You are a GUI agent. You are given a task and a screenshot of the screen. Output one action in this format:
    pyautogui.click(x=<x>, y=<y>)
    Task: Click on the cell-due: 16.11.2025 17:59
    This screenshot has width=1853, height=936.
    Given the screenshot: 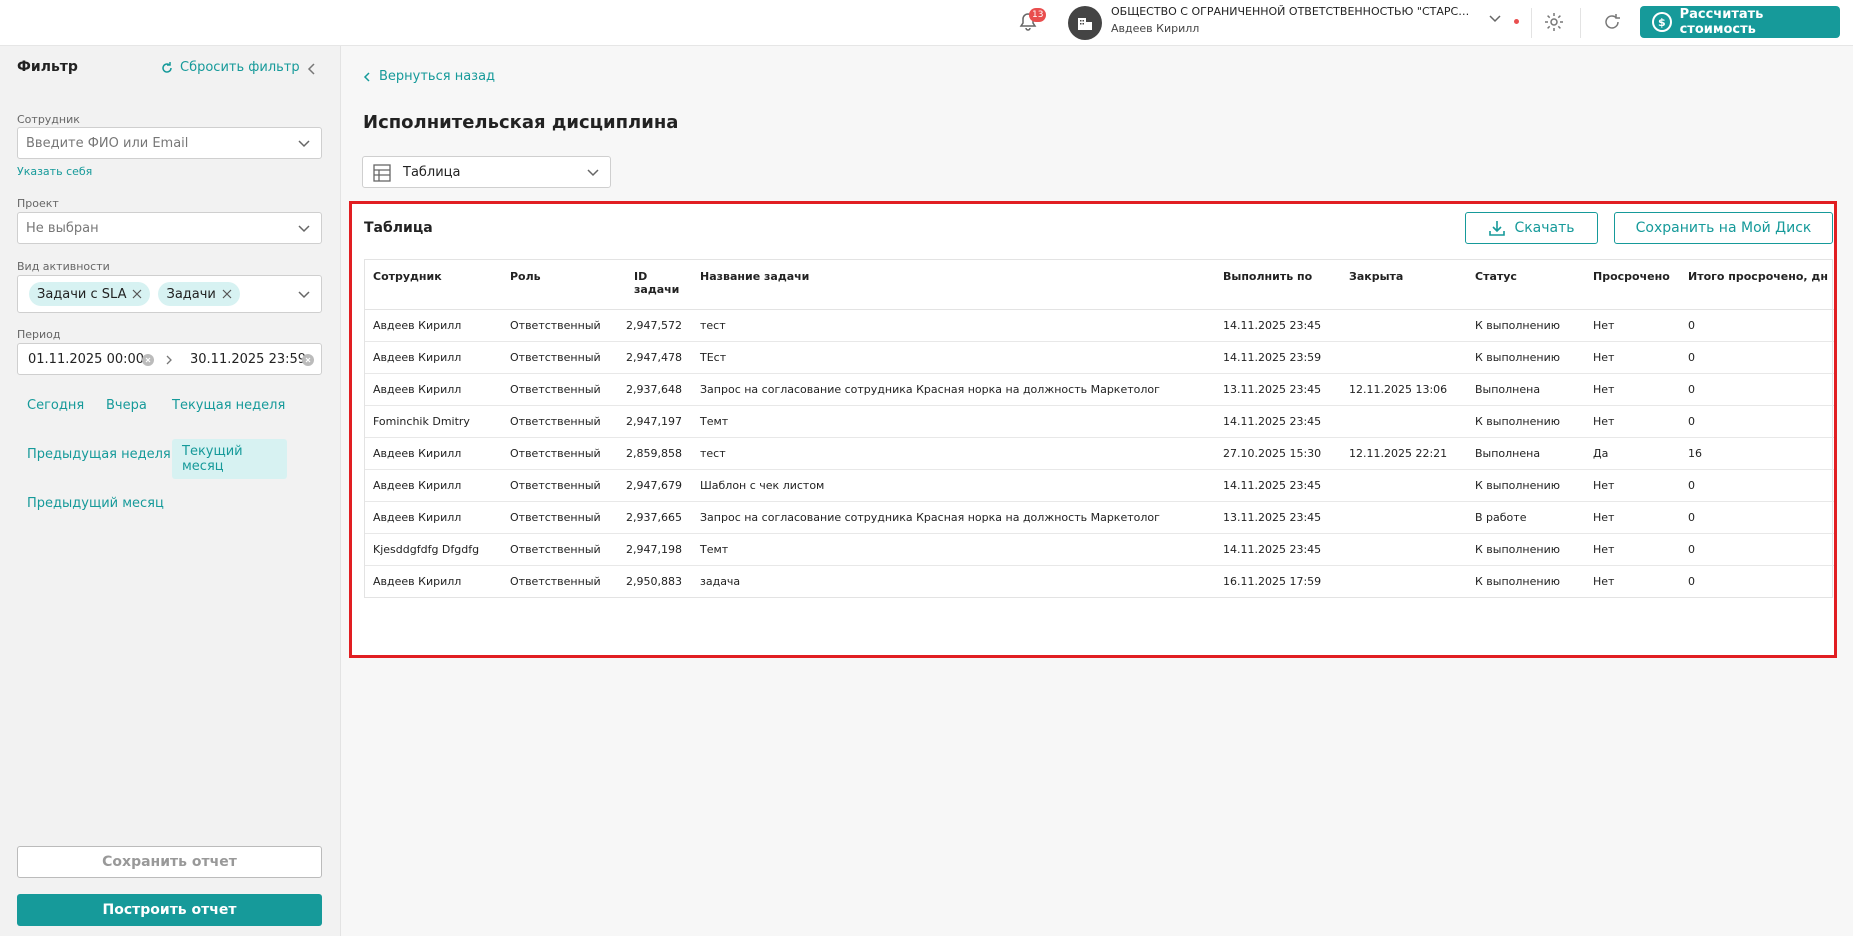 What is the action you would take?
    pyautogui.click(x=1272, y=581)
    